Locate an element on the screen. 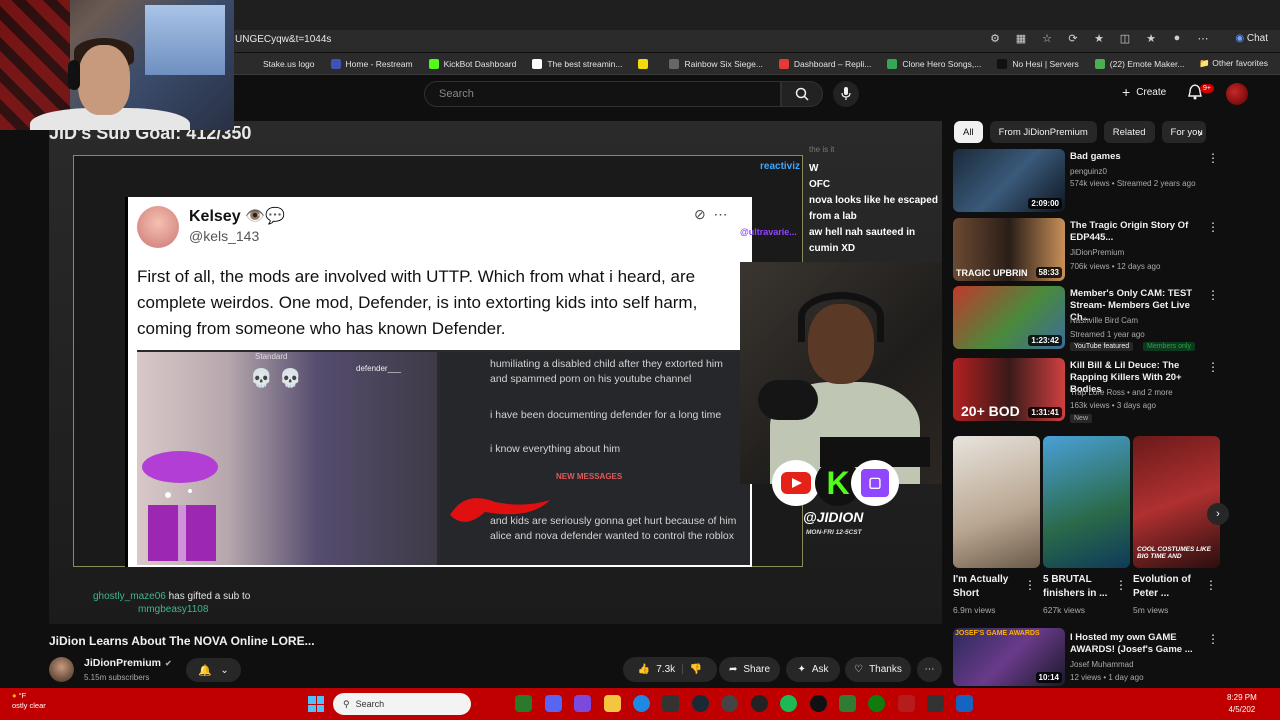 Image resolution: width=1280 pixels, height=720 pixels. bookmark-item: No Hesi | Servers is located at coordinates (1037, 63).